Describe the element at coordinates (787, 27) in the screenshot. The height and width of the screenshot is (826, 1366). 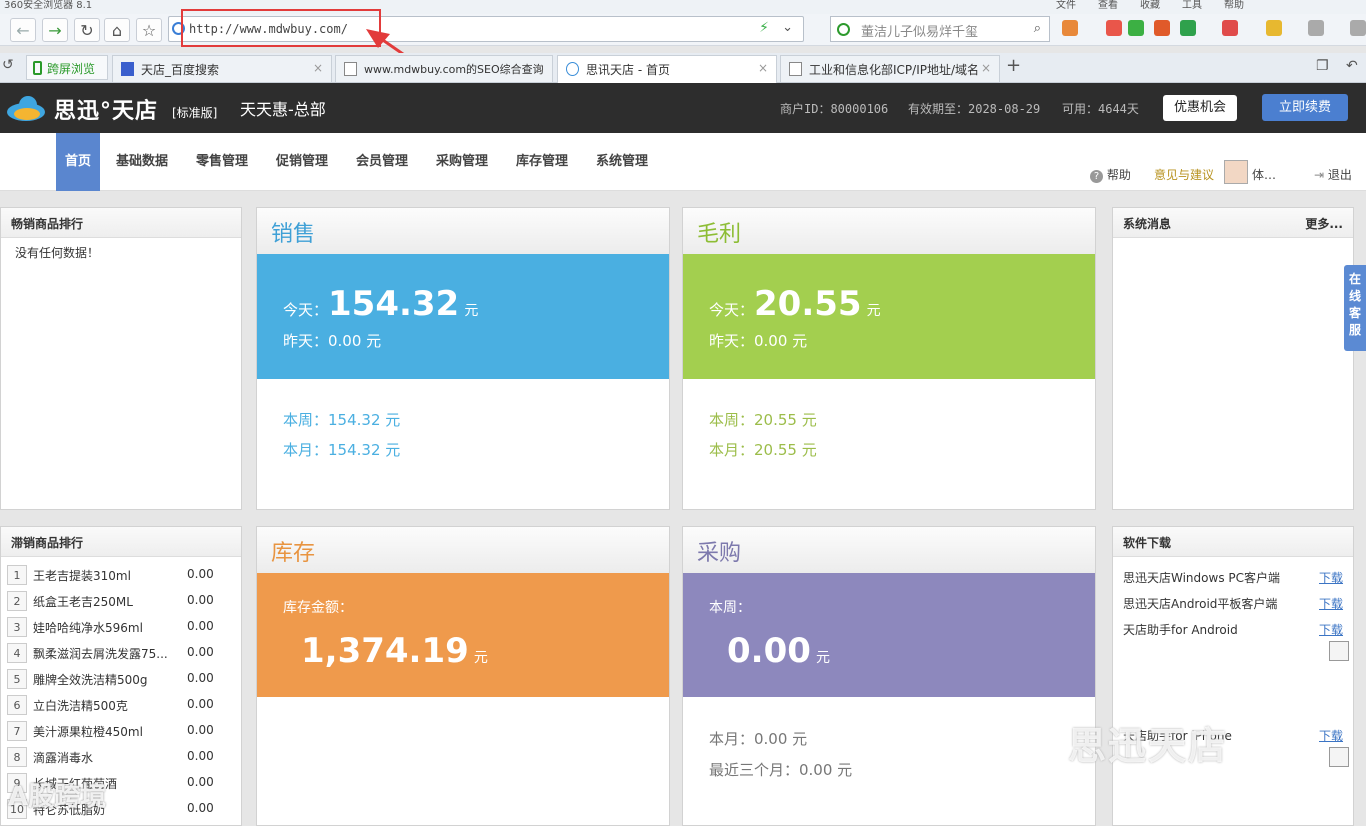
I see `chevron-down-icon: ⌄` at that location.